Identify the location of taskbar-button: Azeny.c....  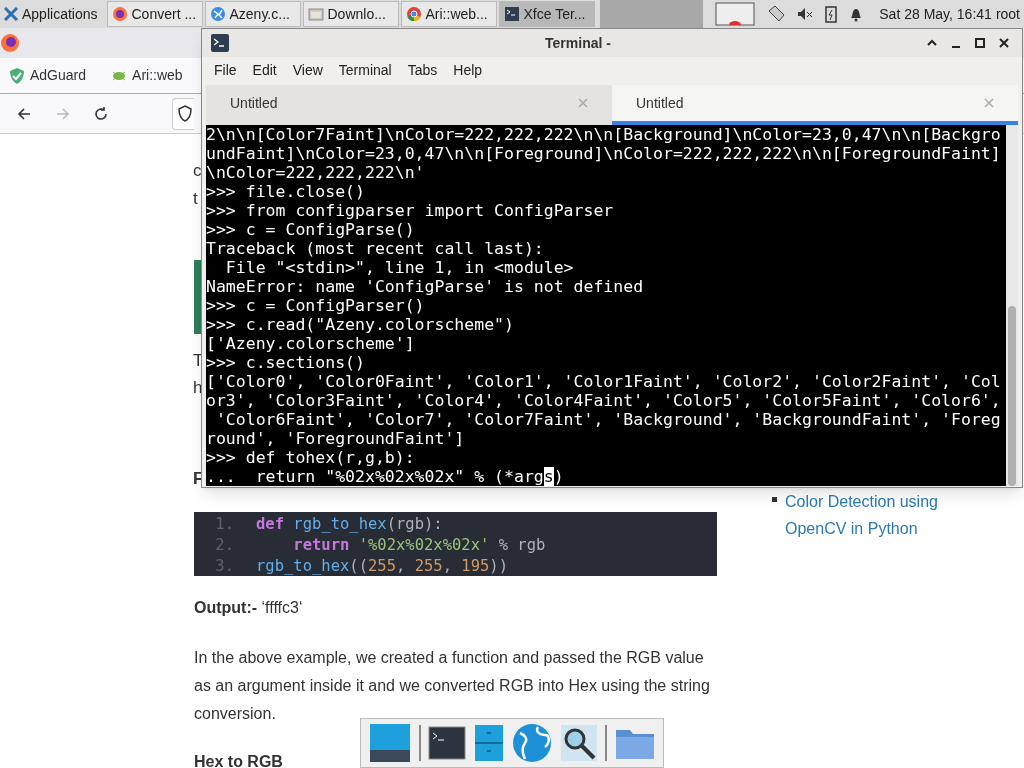
(252, 14).